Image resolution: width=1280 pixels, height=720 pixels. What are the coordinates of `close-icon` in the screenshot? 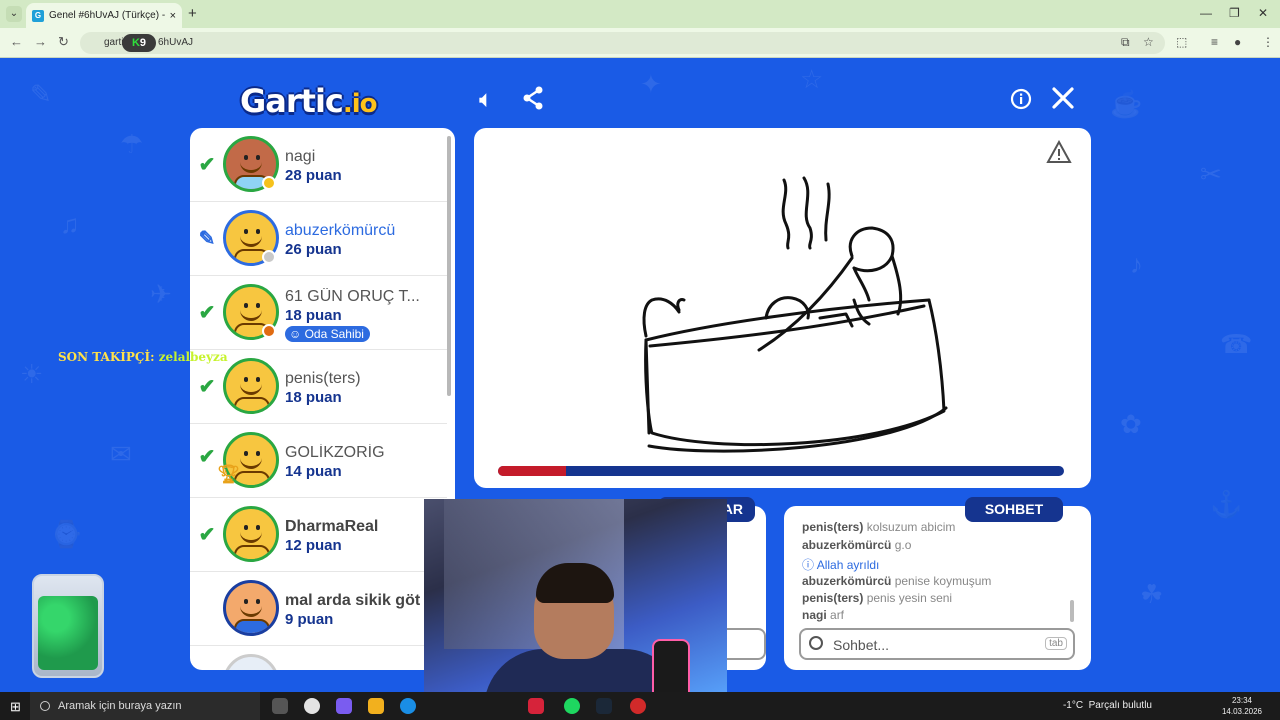 It's located at (1063, 101).